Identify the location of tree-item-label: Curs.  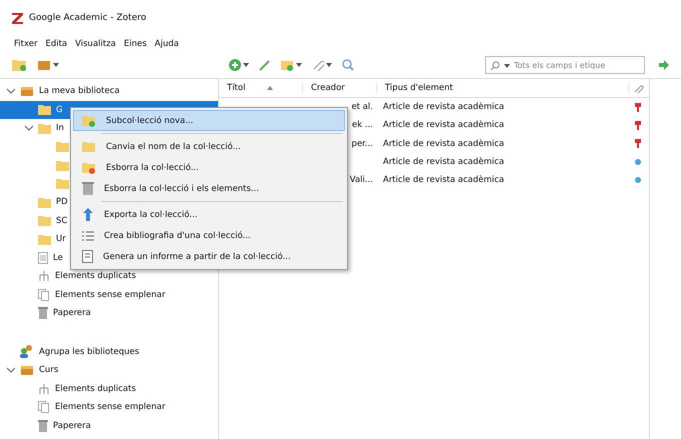
(48, 370).